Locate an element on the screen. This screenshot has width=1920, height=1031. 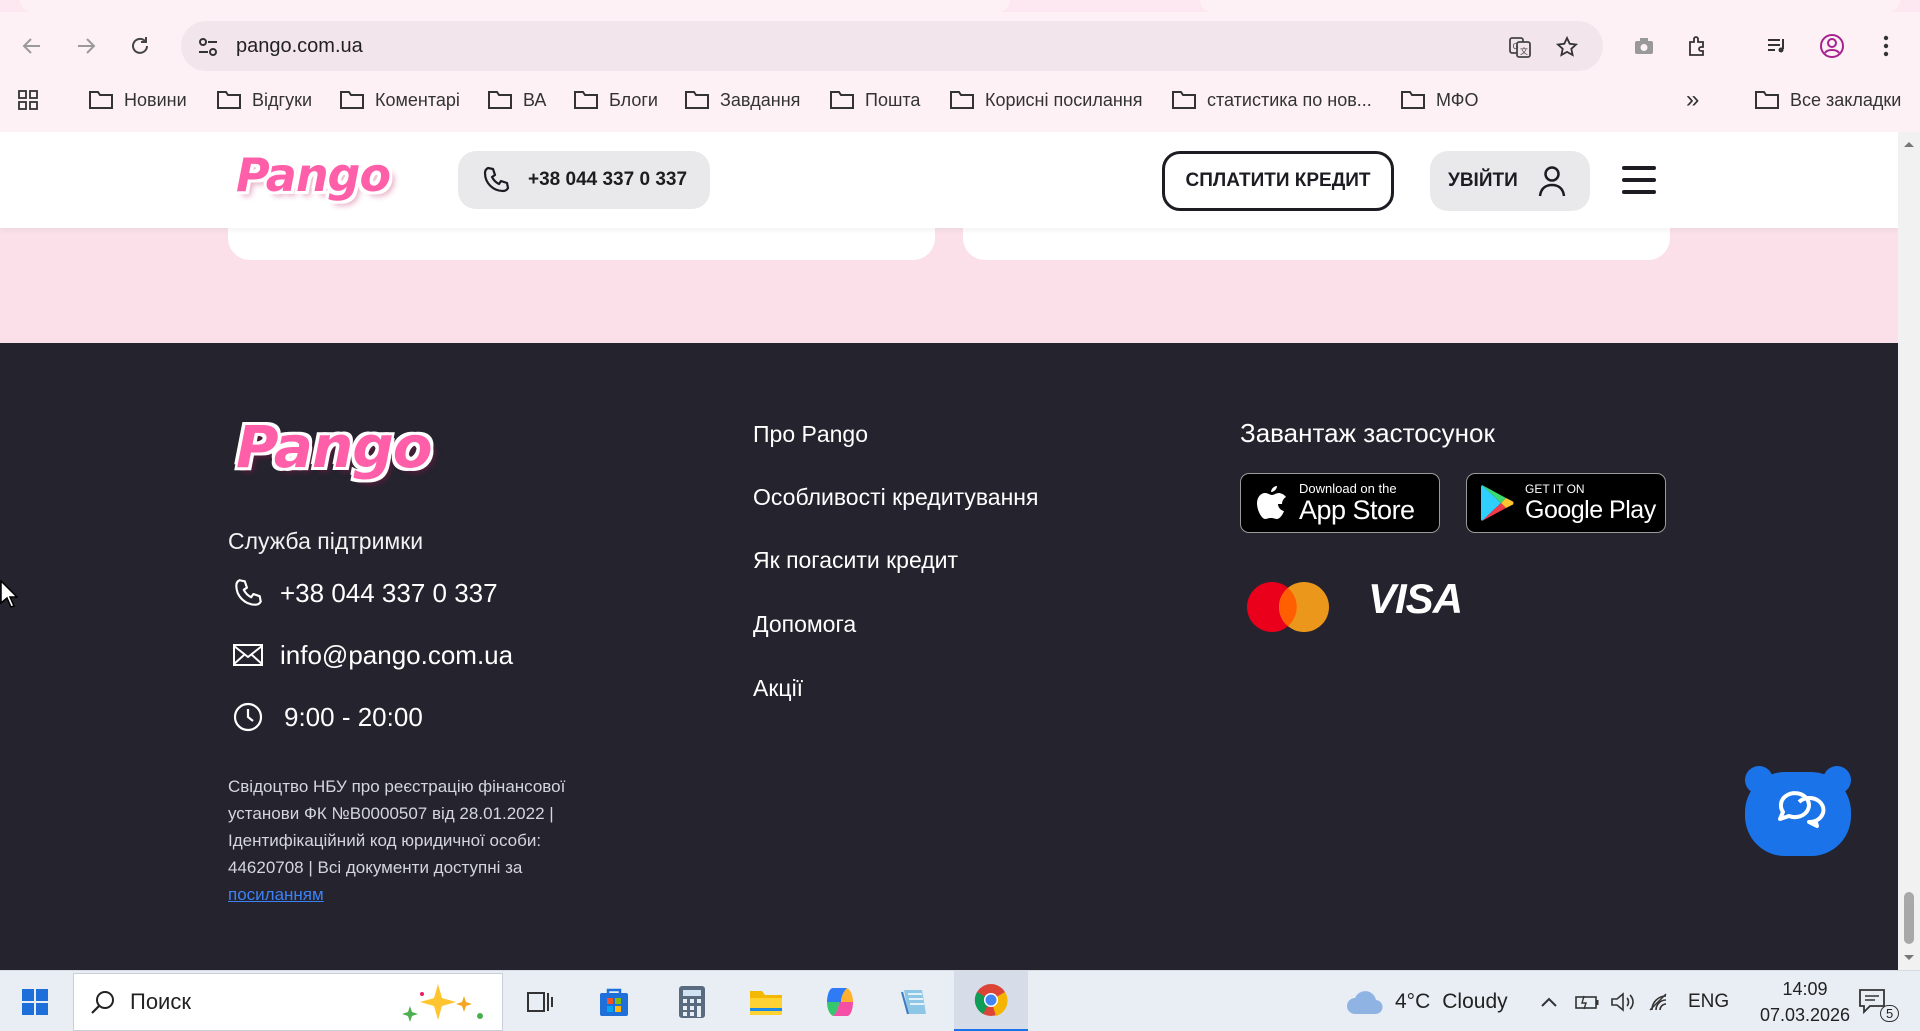
bookmark-label: МФО is located at coordinates (1457, 99).